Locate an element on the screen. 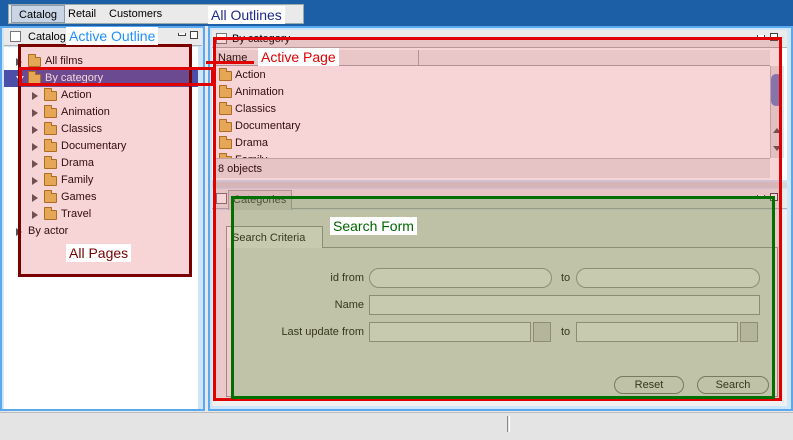  id-from-input is located at coordinates (460, 278).